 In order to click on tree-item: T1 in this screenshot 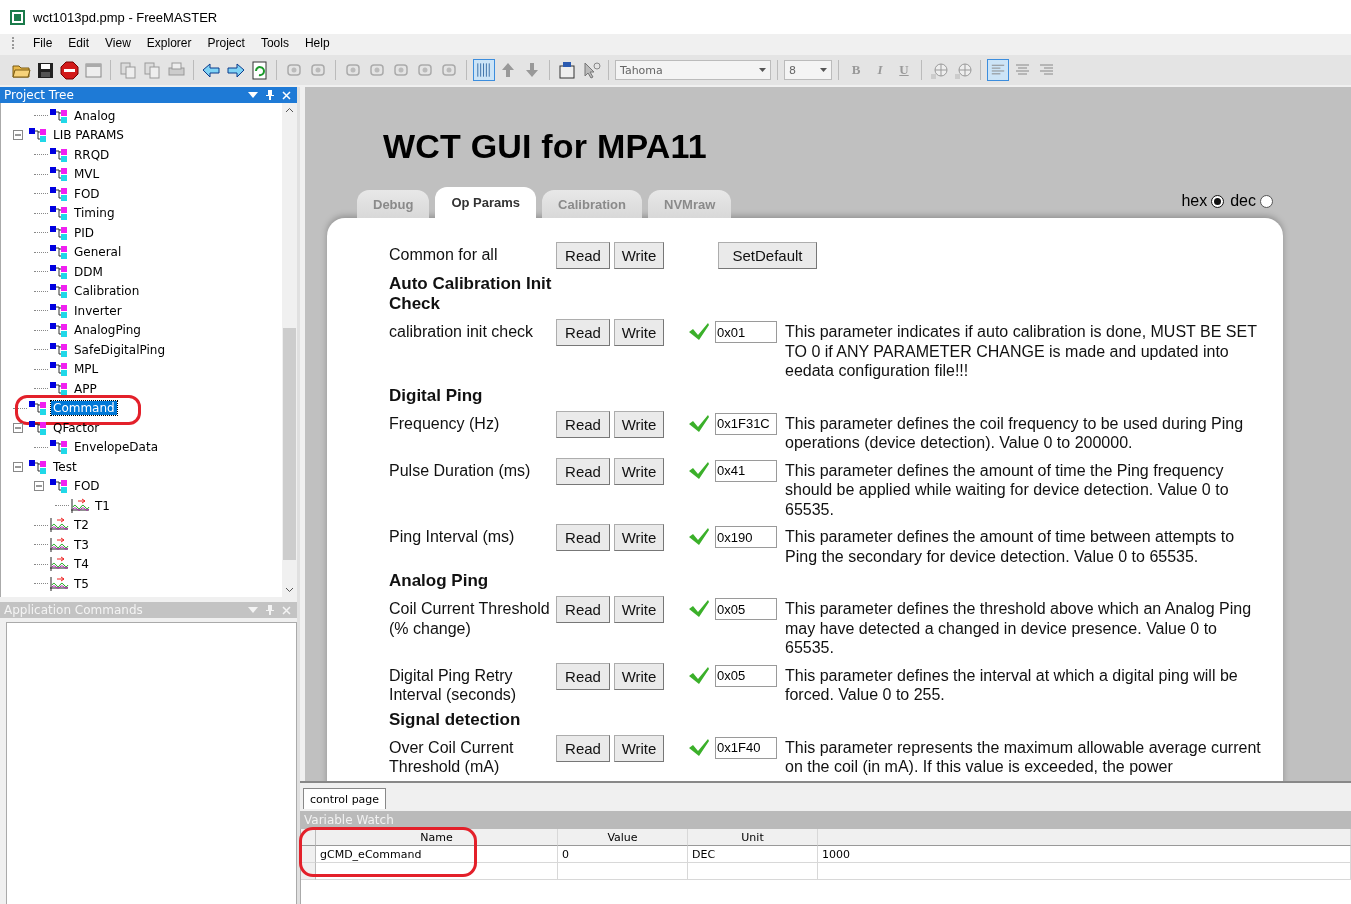, I will do `click(102, 505)`.